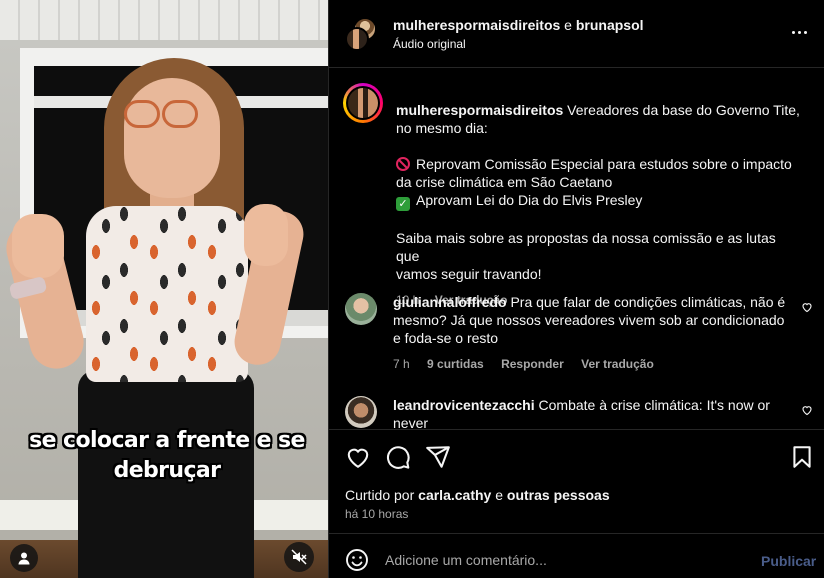 This screenshot has height=578, width=824. I want to click on post-timestamp: há 10 horas, so click(376, 514).